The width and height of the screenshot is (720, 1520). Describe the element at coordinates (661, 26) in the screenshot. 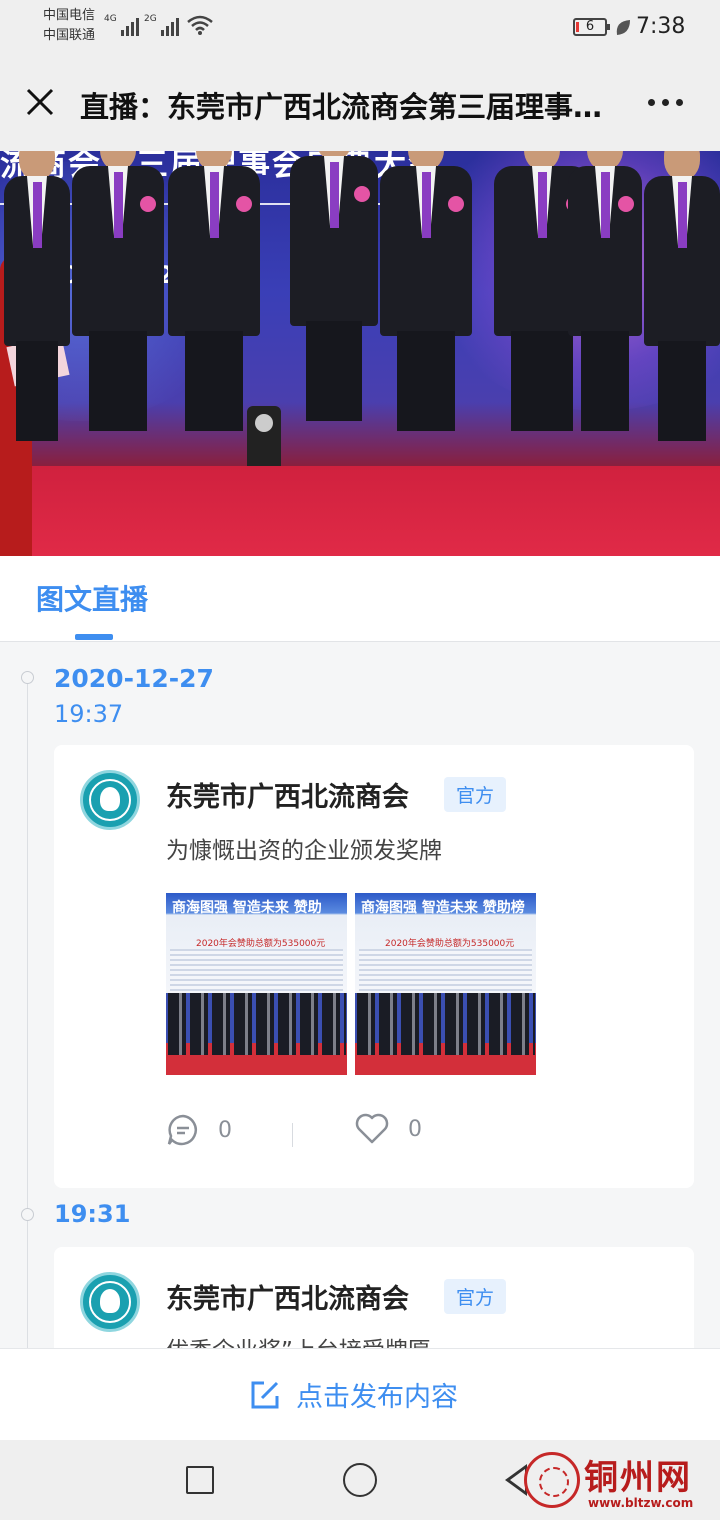

I see `clock: 7:38` at that location.